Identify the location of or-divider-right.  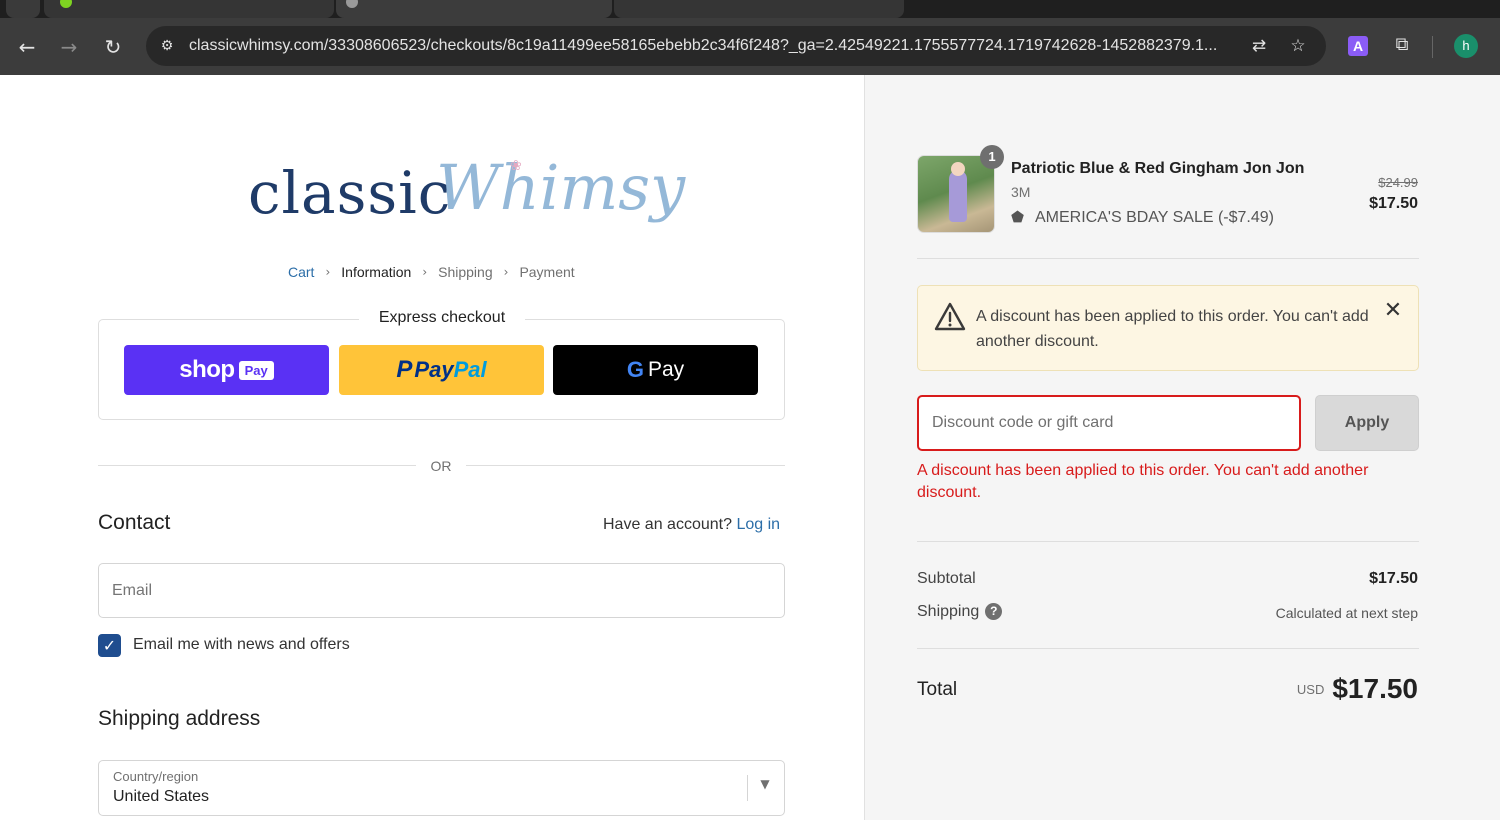
(625, 465).